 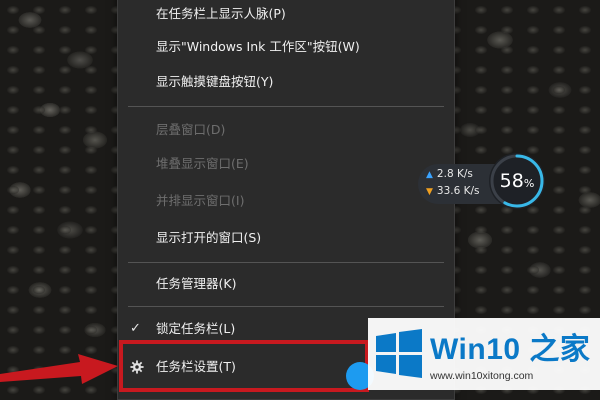 I want to click on windows-logo-icon, so click(x=399, y=353).